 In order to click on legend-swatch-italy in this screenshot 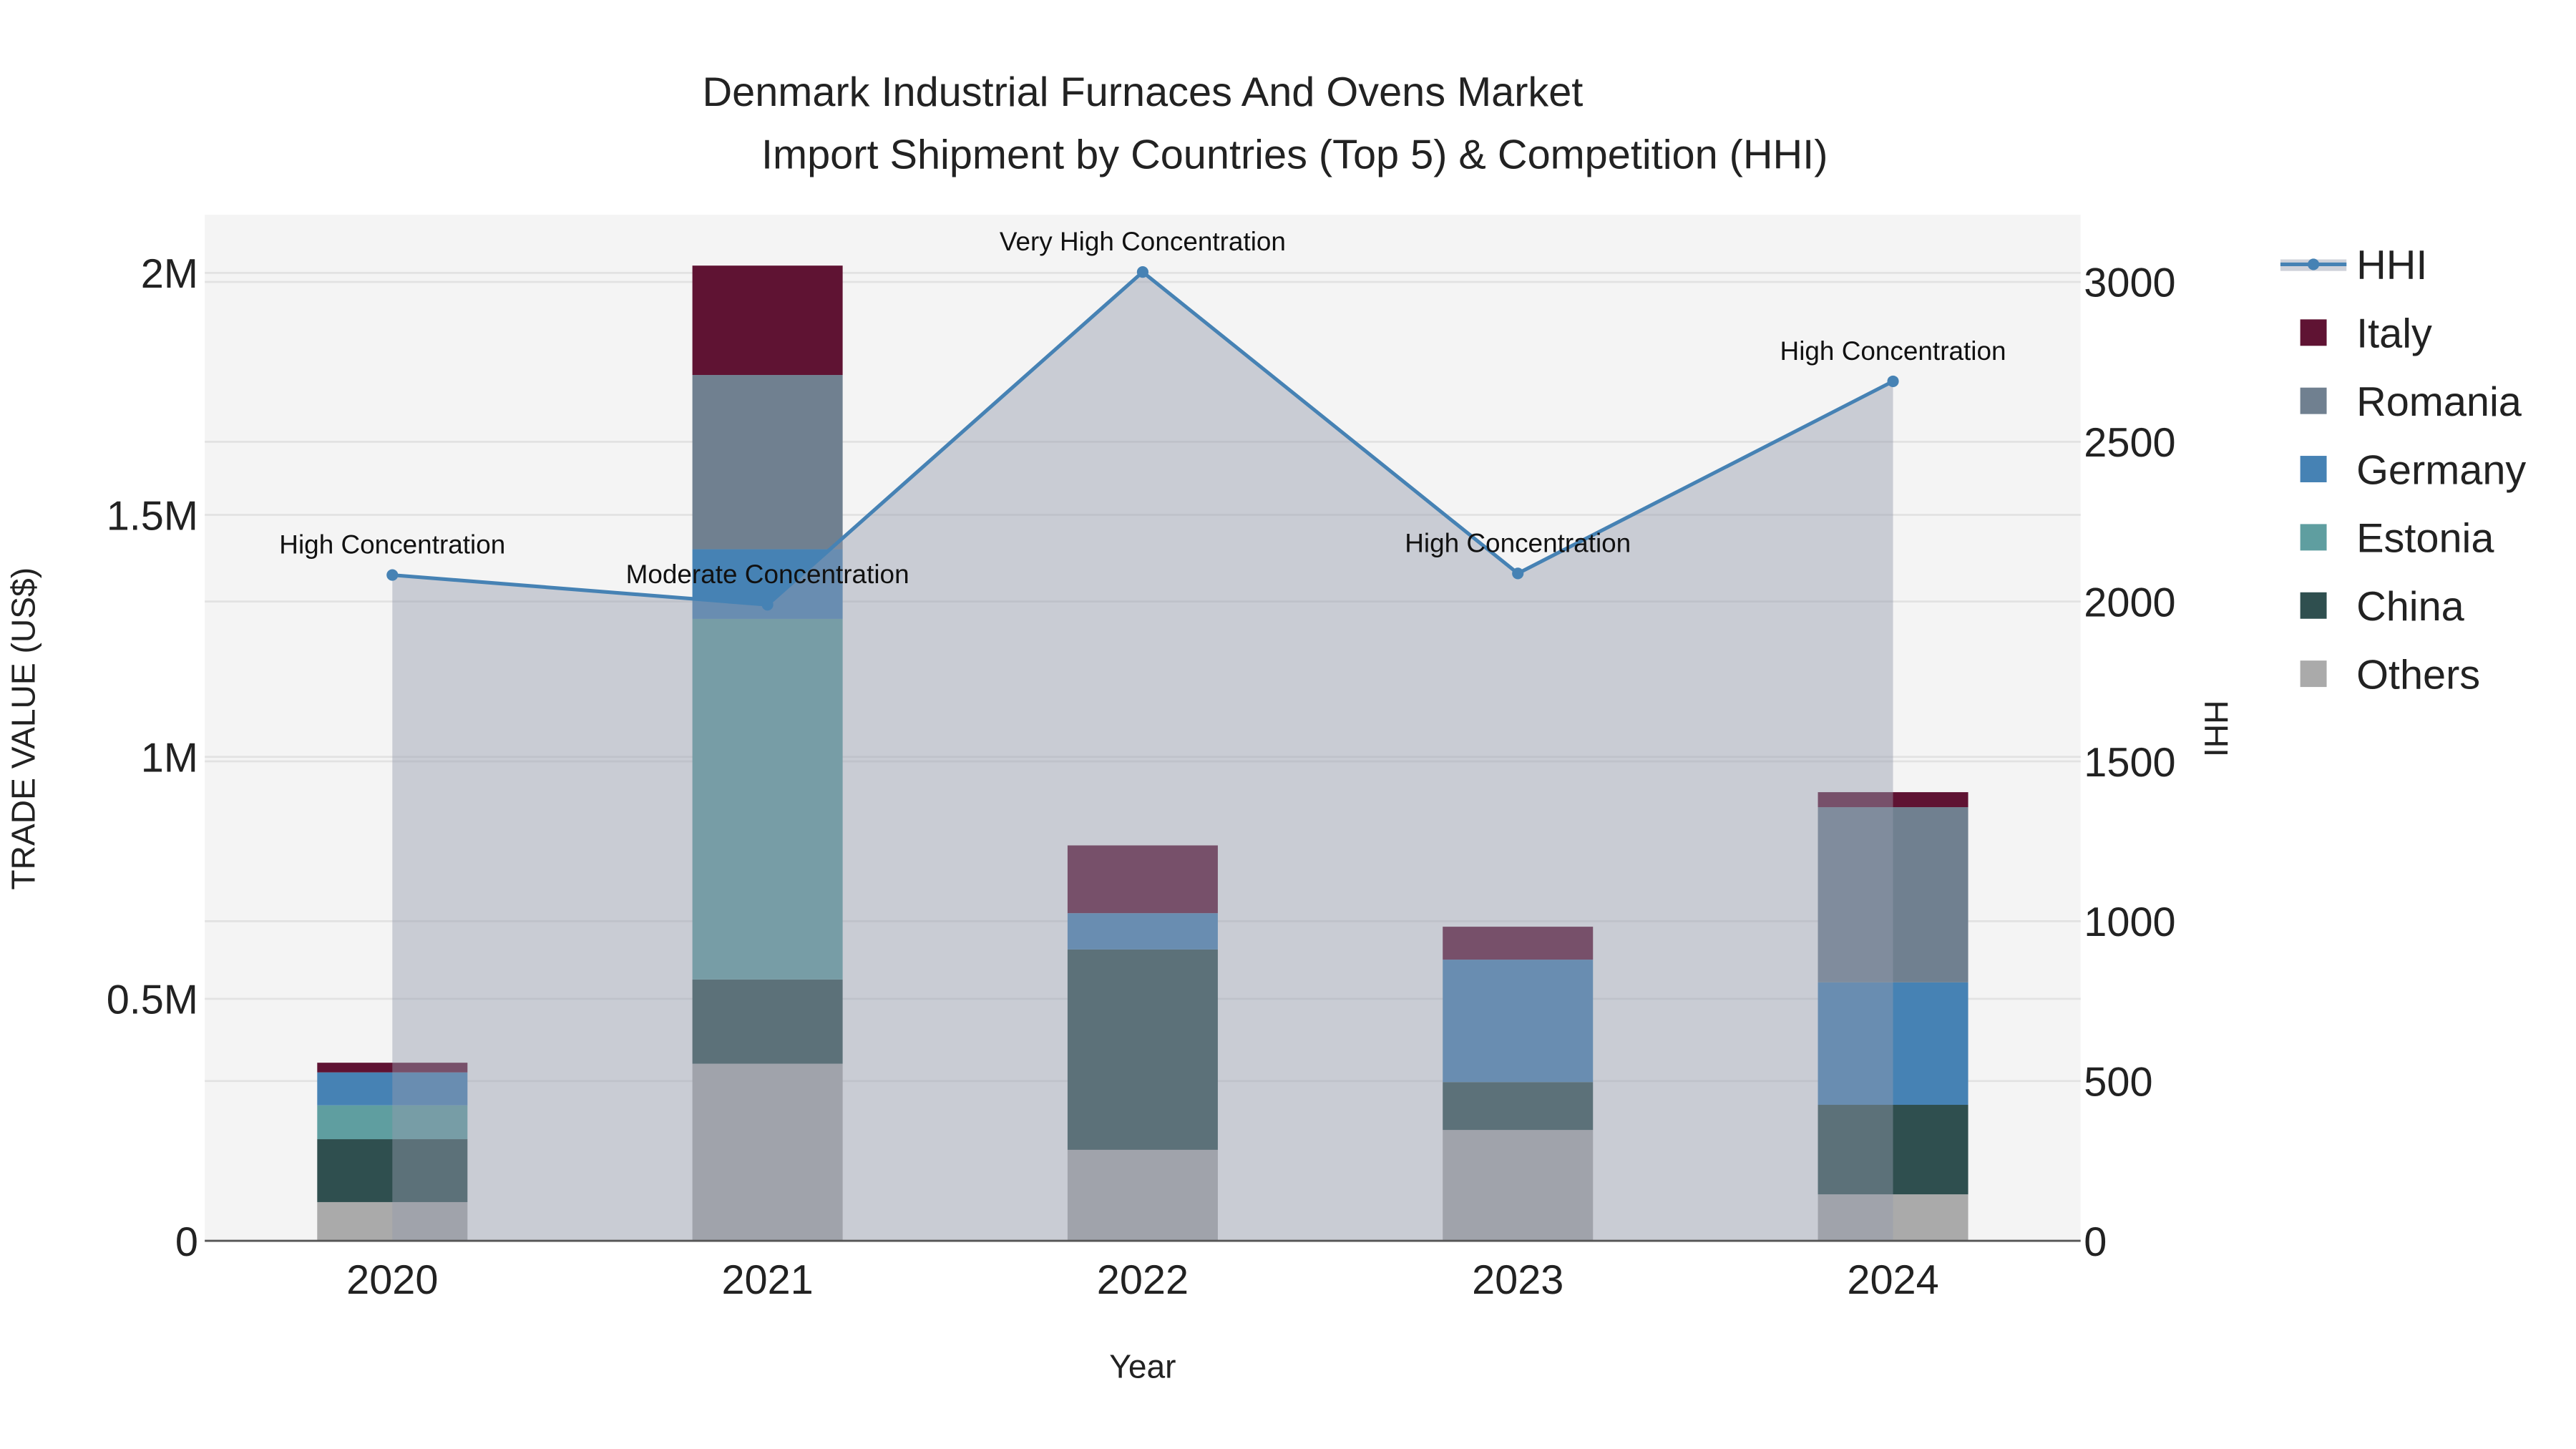, I will do `click(2313, 332)`.